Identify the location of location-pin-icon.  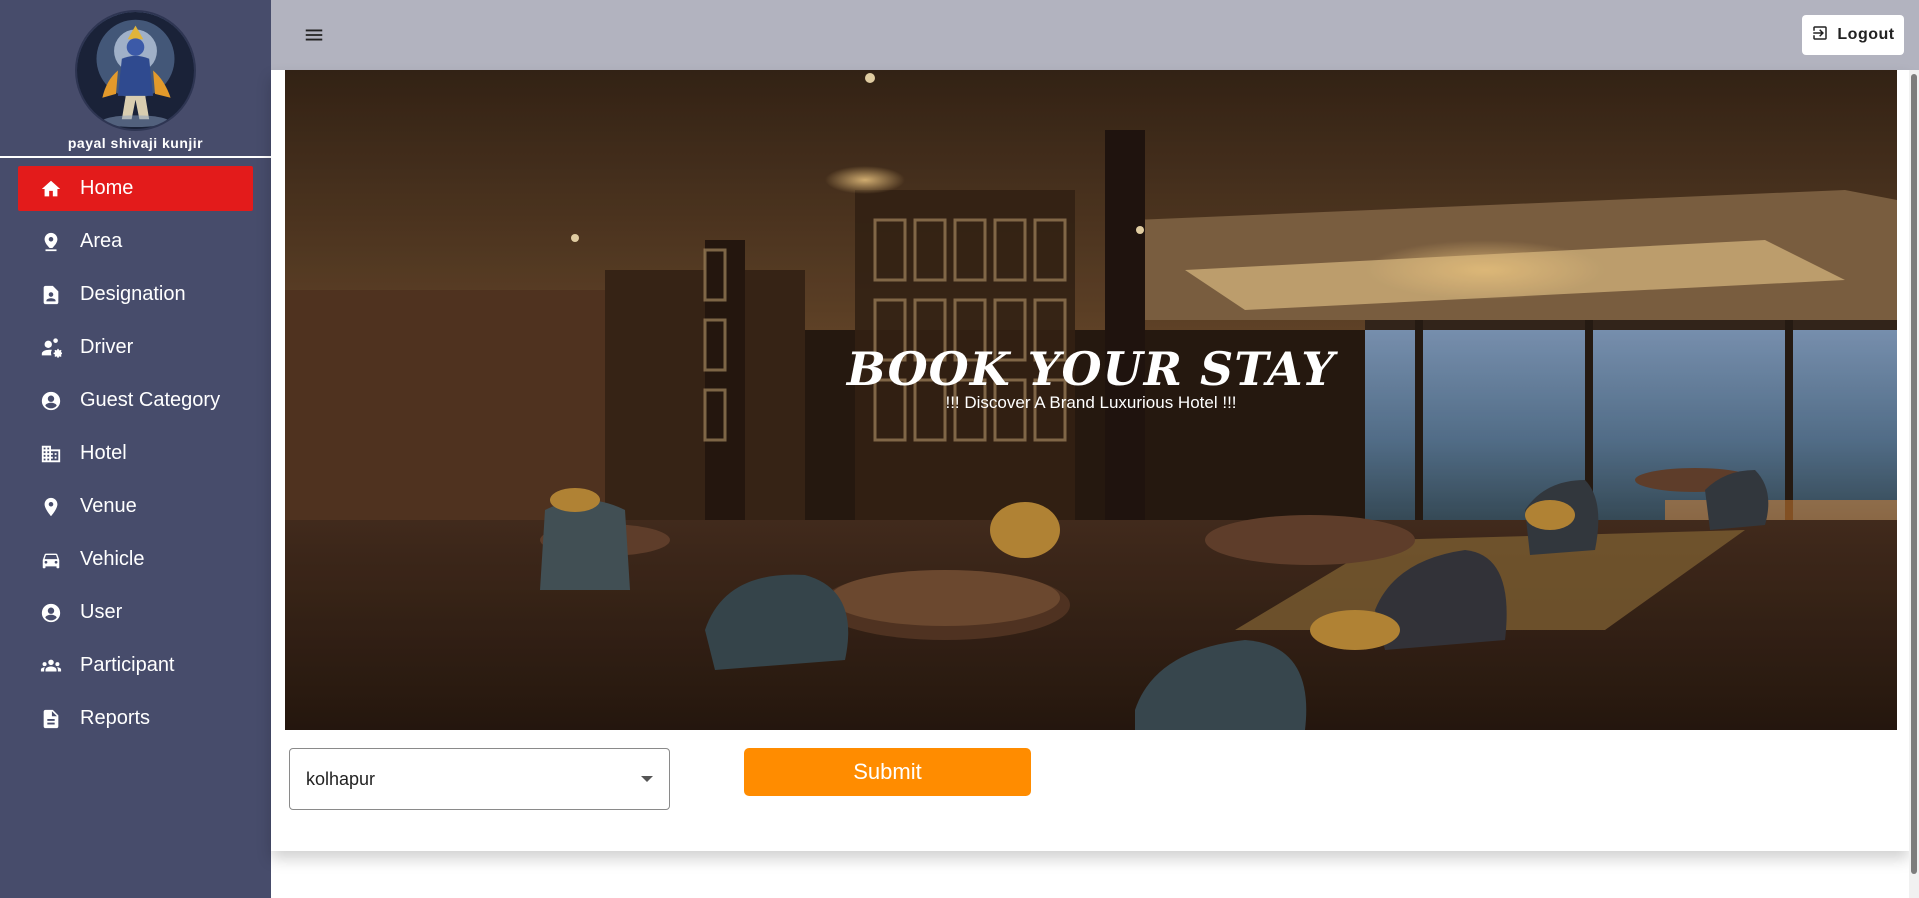
(51, 242).